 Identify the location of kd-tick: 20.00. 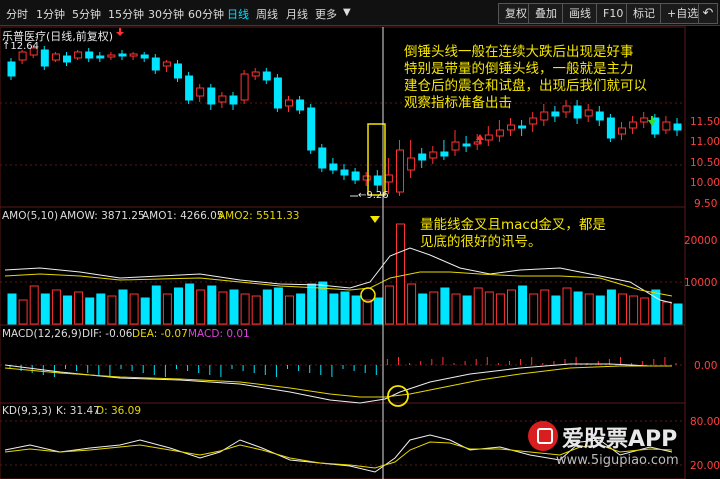
(705, 466).